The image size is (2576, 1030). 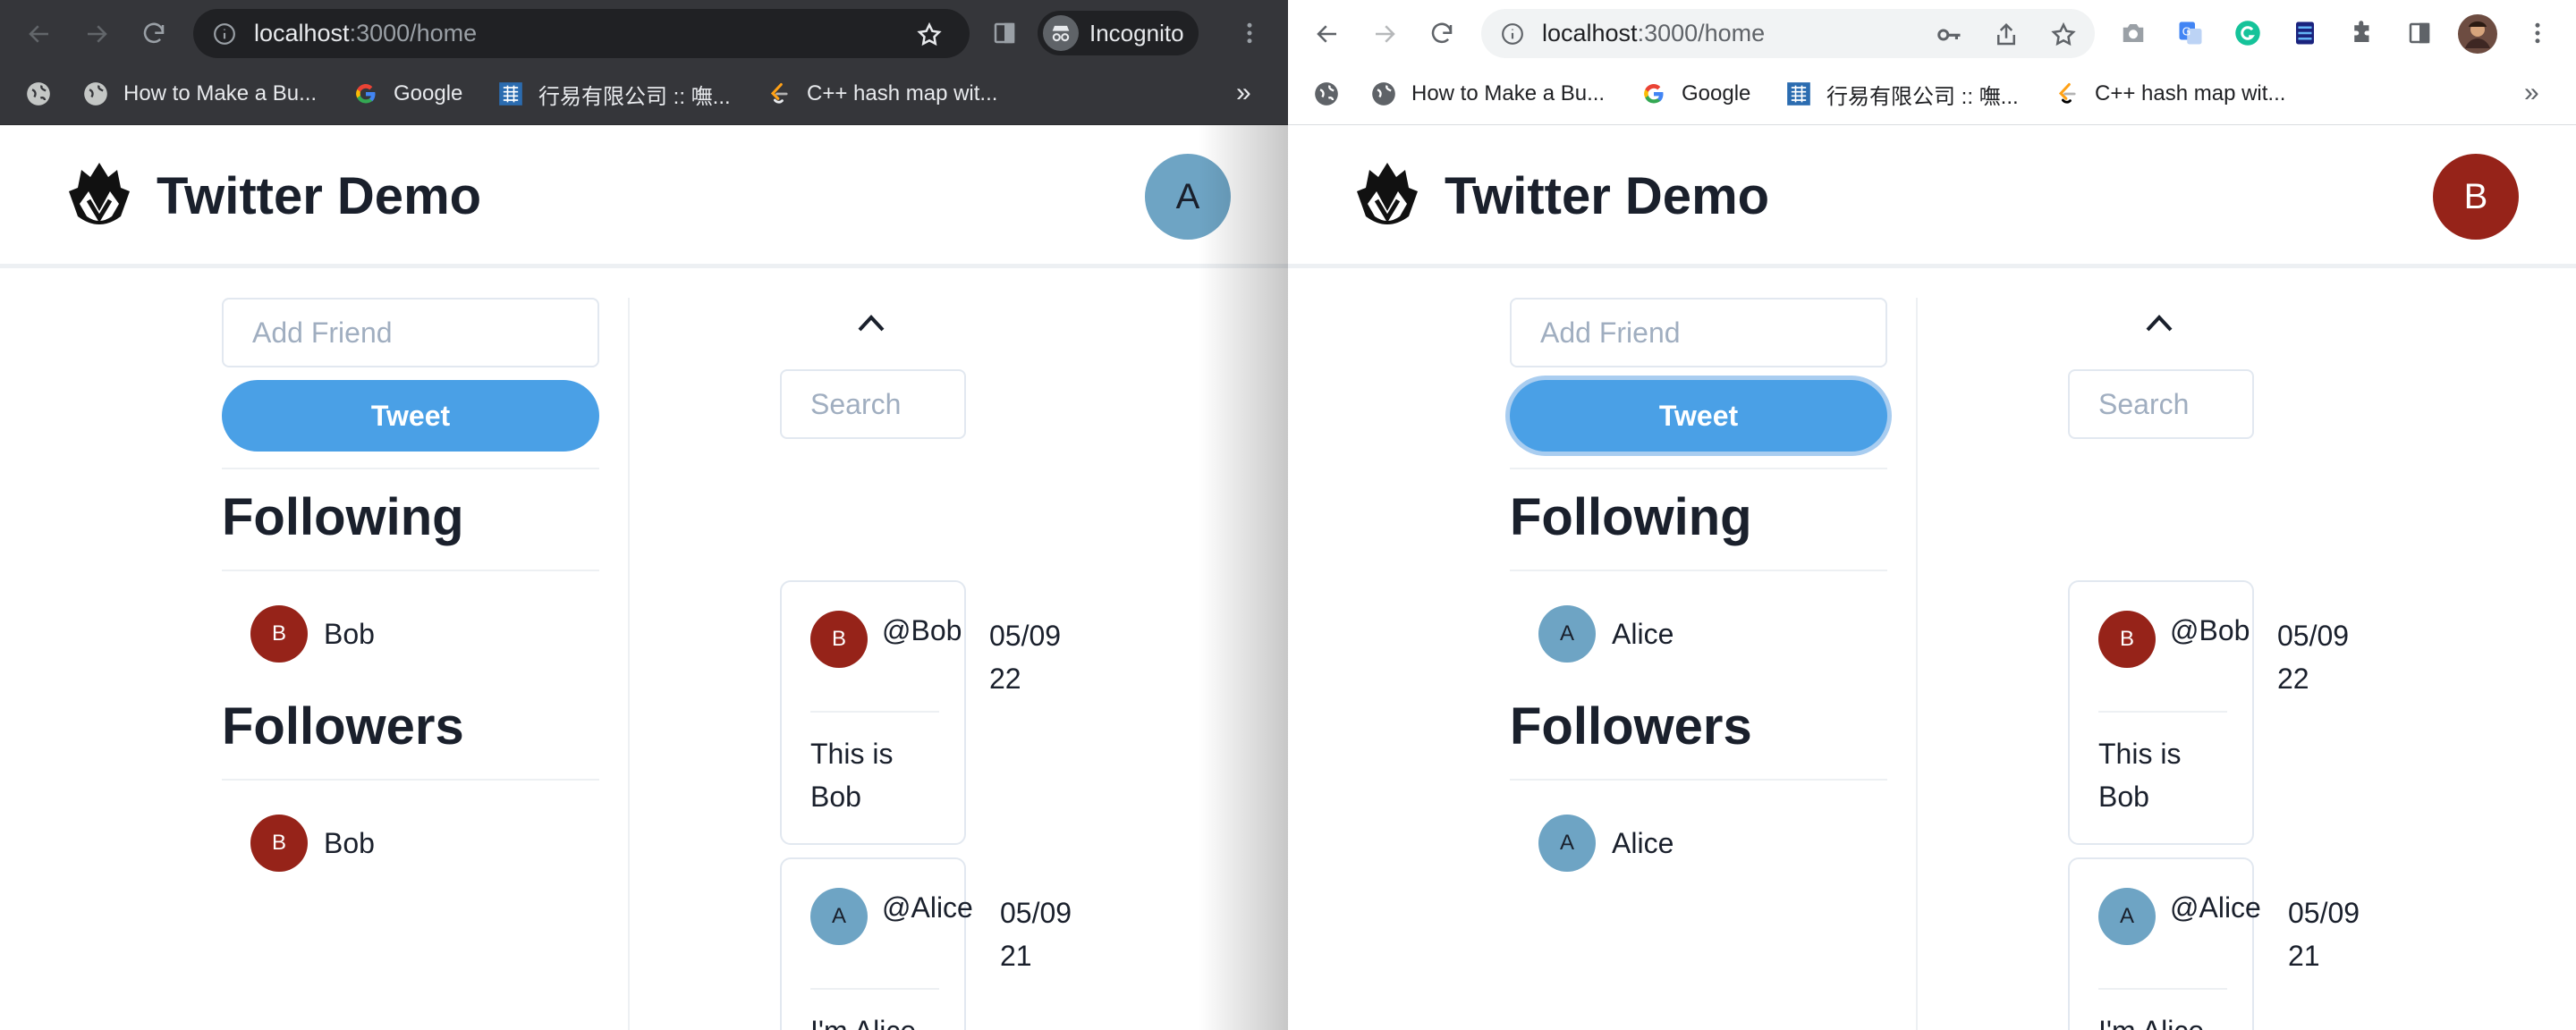 What do you see at coordinates (410, 634) in the screenshot?
I see `following-item: B Bob` at bounding box center [410, 634].